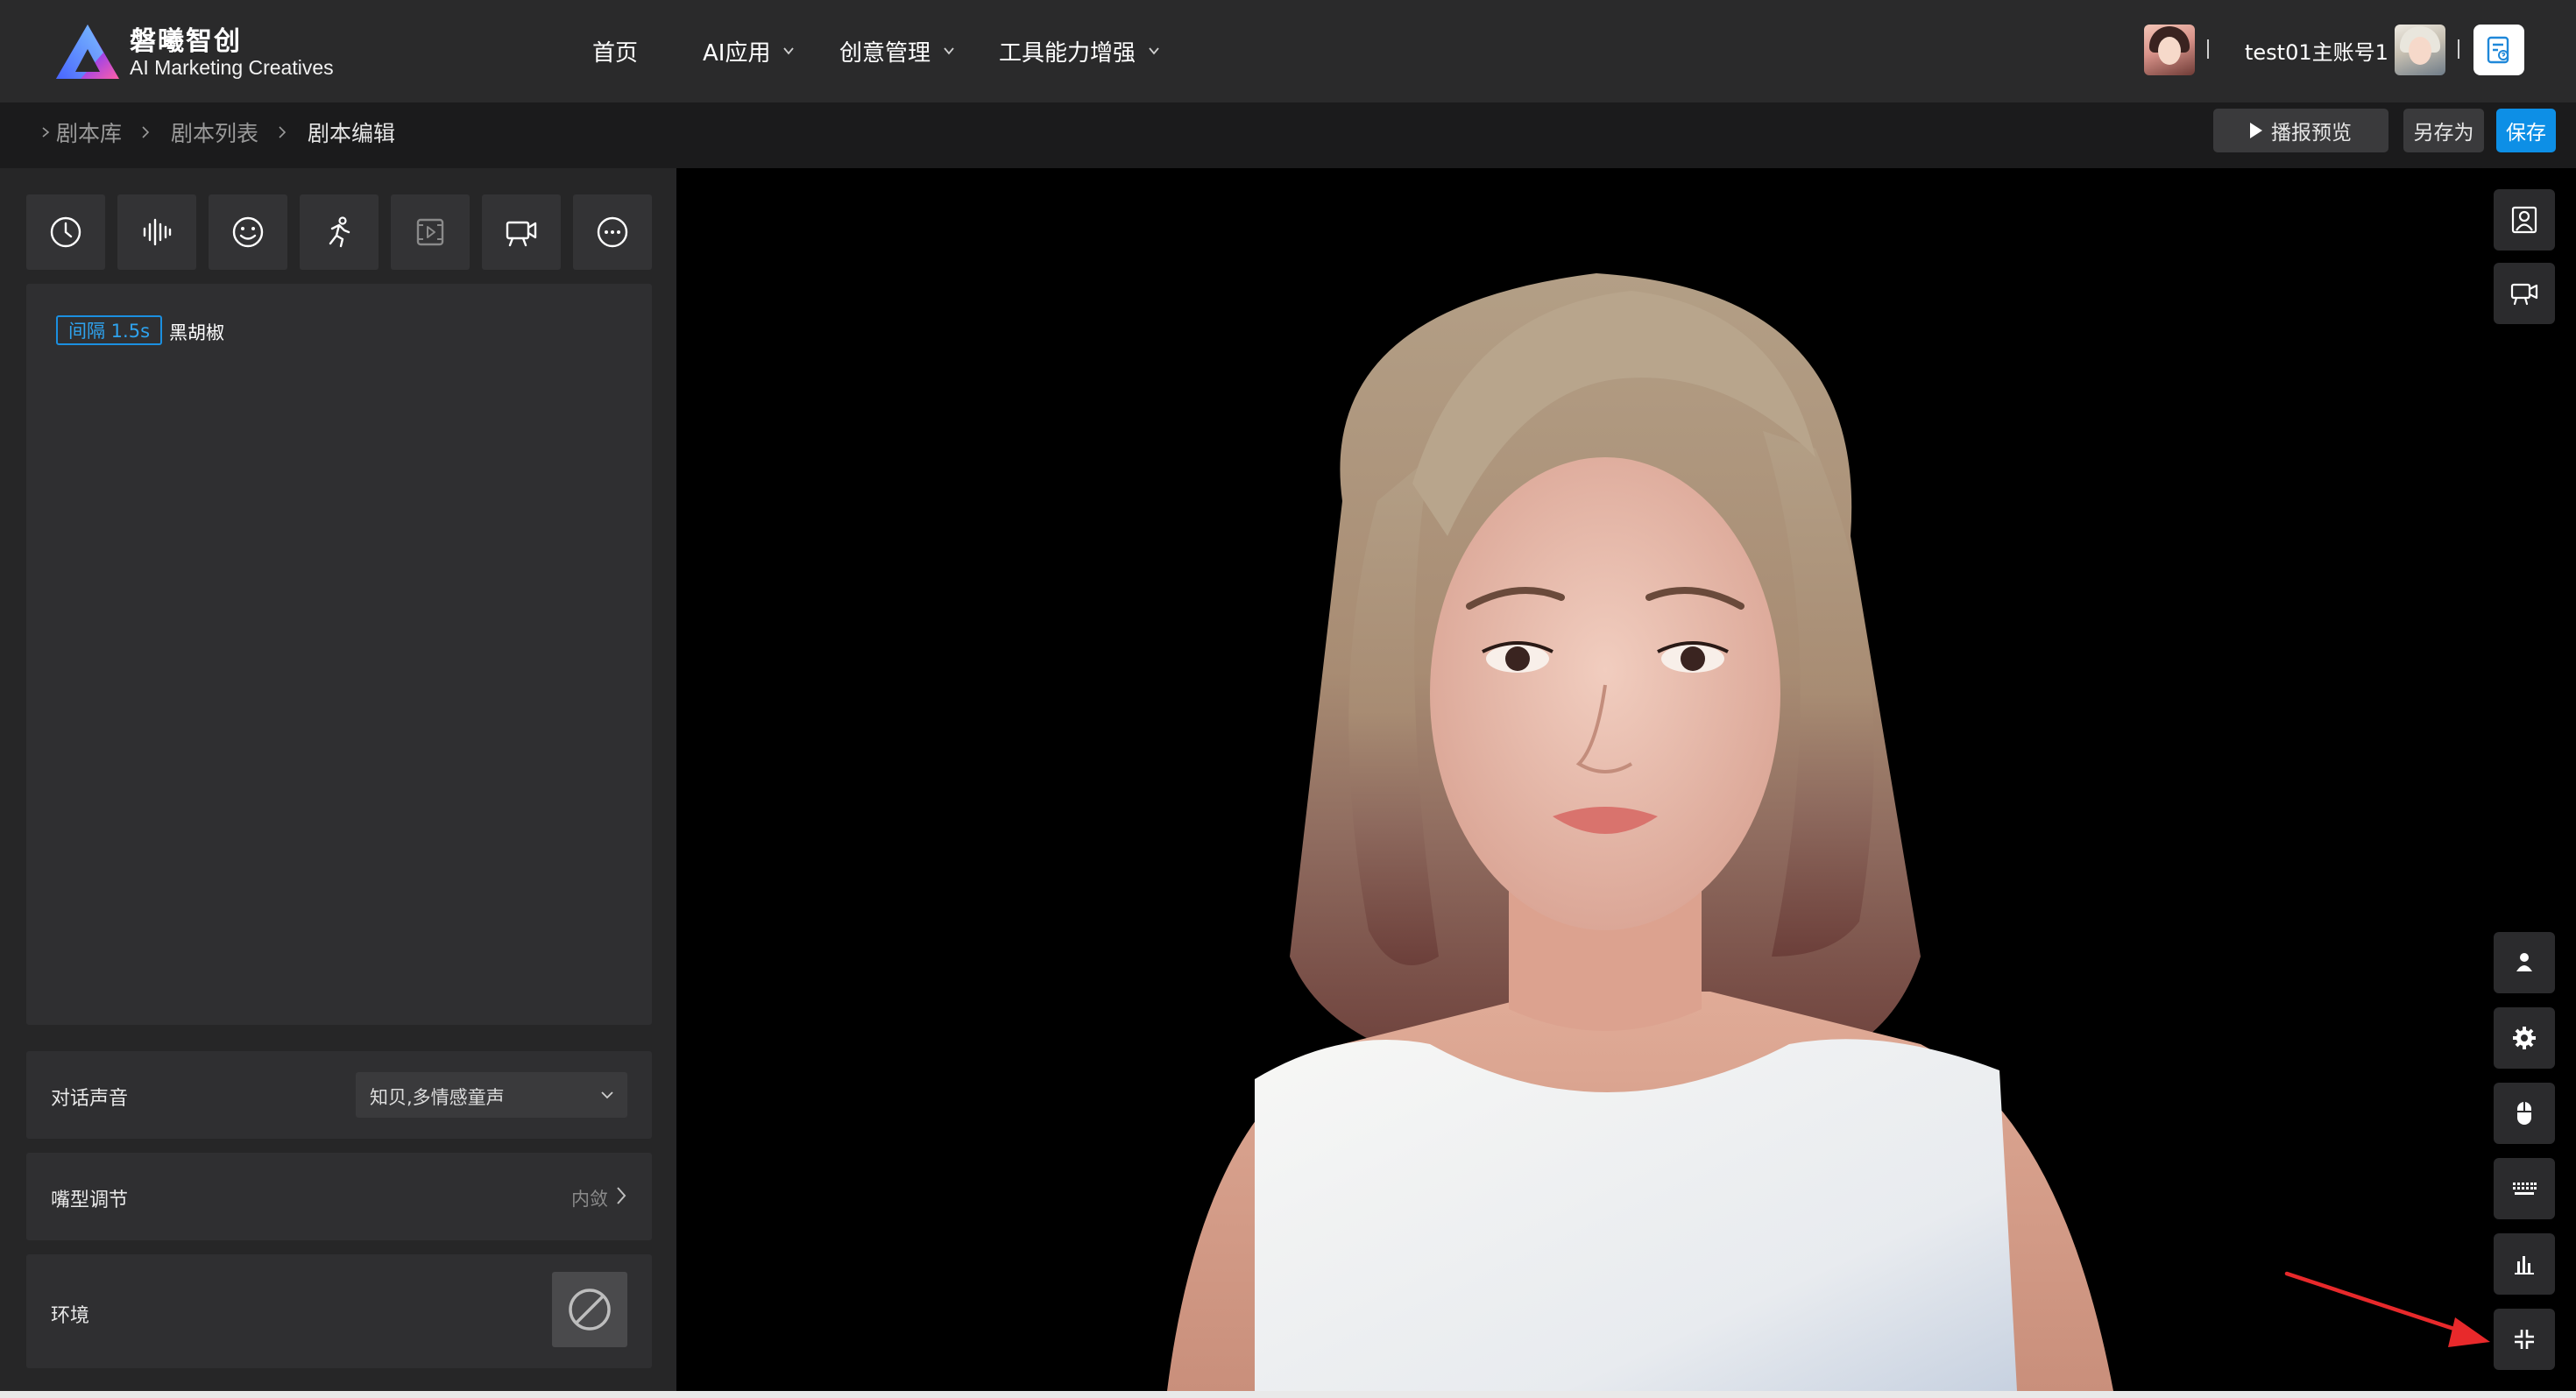 The height and width of the screenshot is (1398, 2576). Describe the element at coordinates (352, 133) in the screenshot. I see `breadcrumb-script-edit: 剧本编辑` at that location.